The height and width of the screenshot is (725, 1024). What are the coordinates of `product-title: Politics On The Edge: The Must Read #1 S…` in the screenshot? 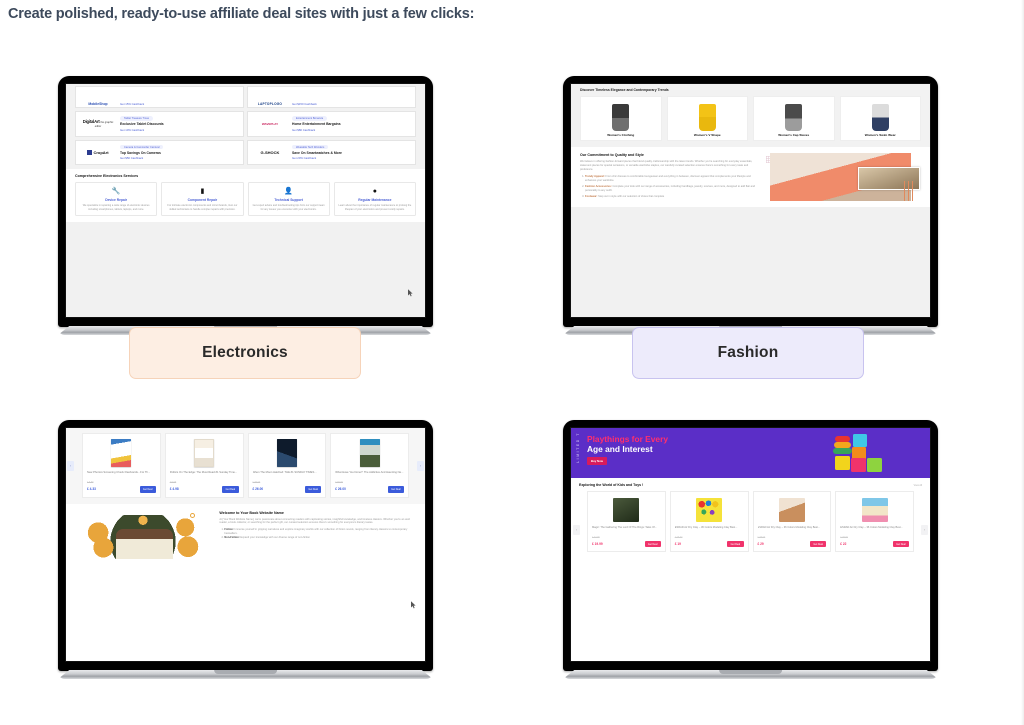 It's located at (203, 472).